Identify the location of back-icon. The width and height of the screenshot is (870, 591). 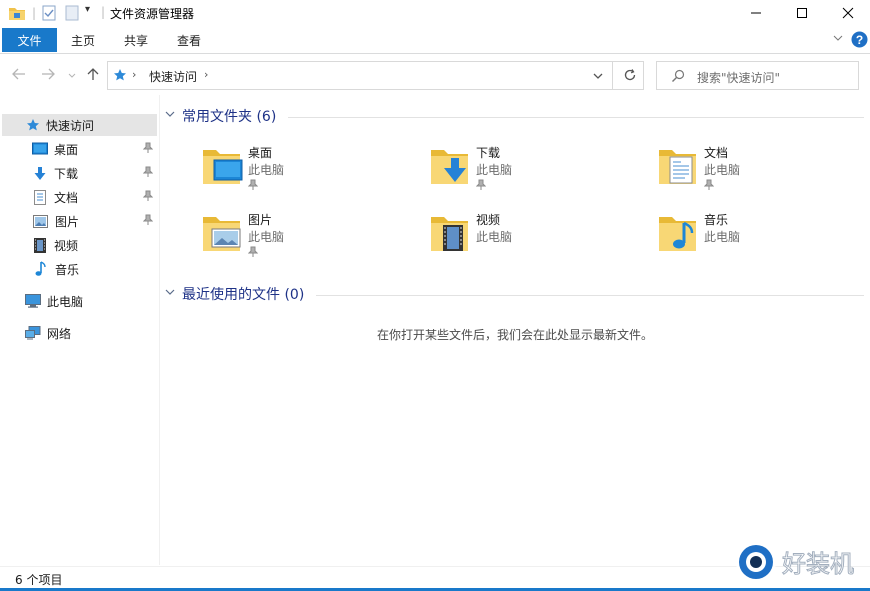
(19, 76).